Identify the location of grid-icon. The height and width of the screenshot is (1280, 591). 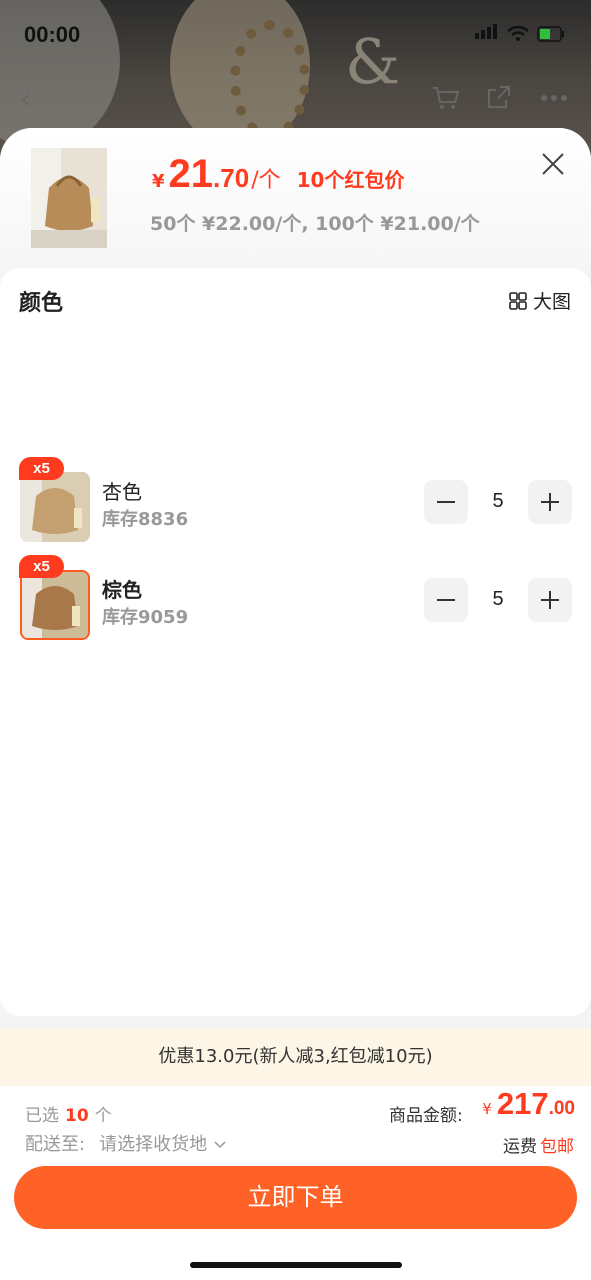
(518, 300).